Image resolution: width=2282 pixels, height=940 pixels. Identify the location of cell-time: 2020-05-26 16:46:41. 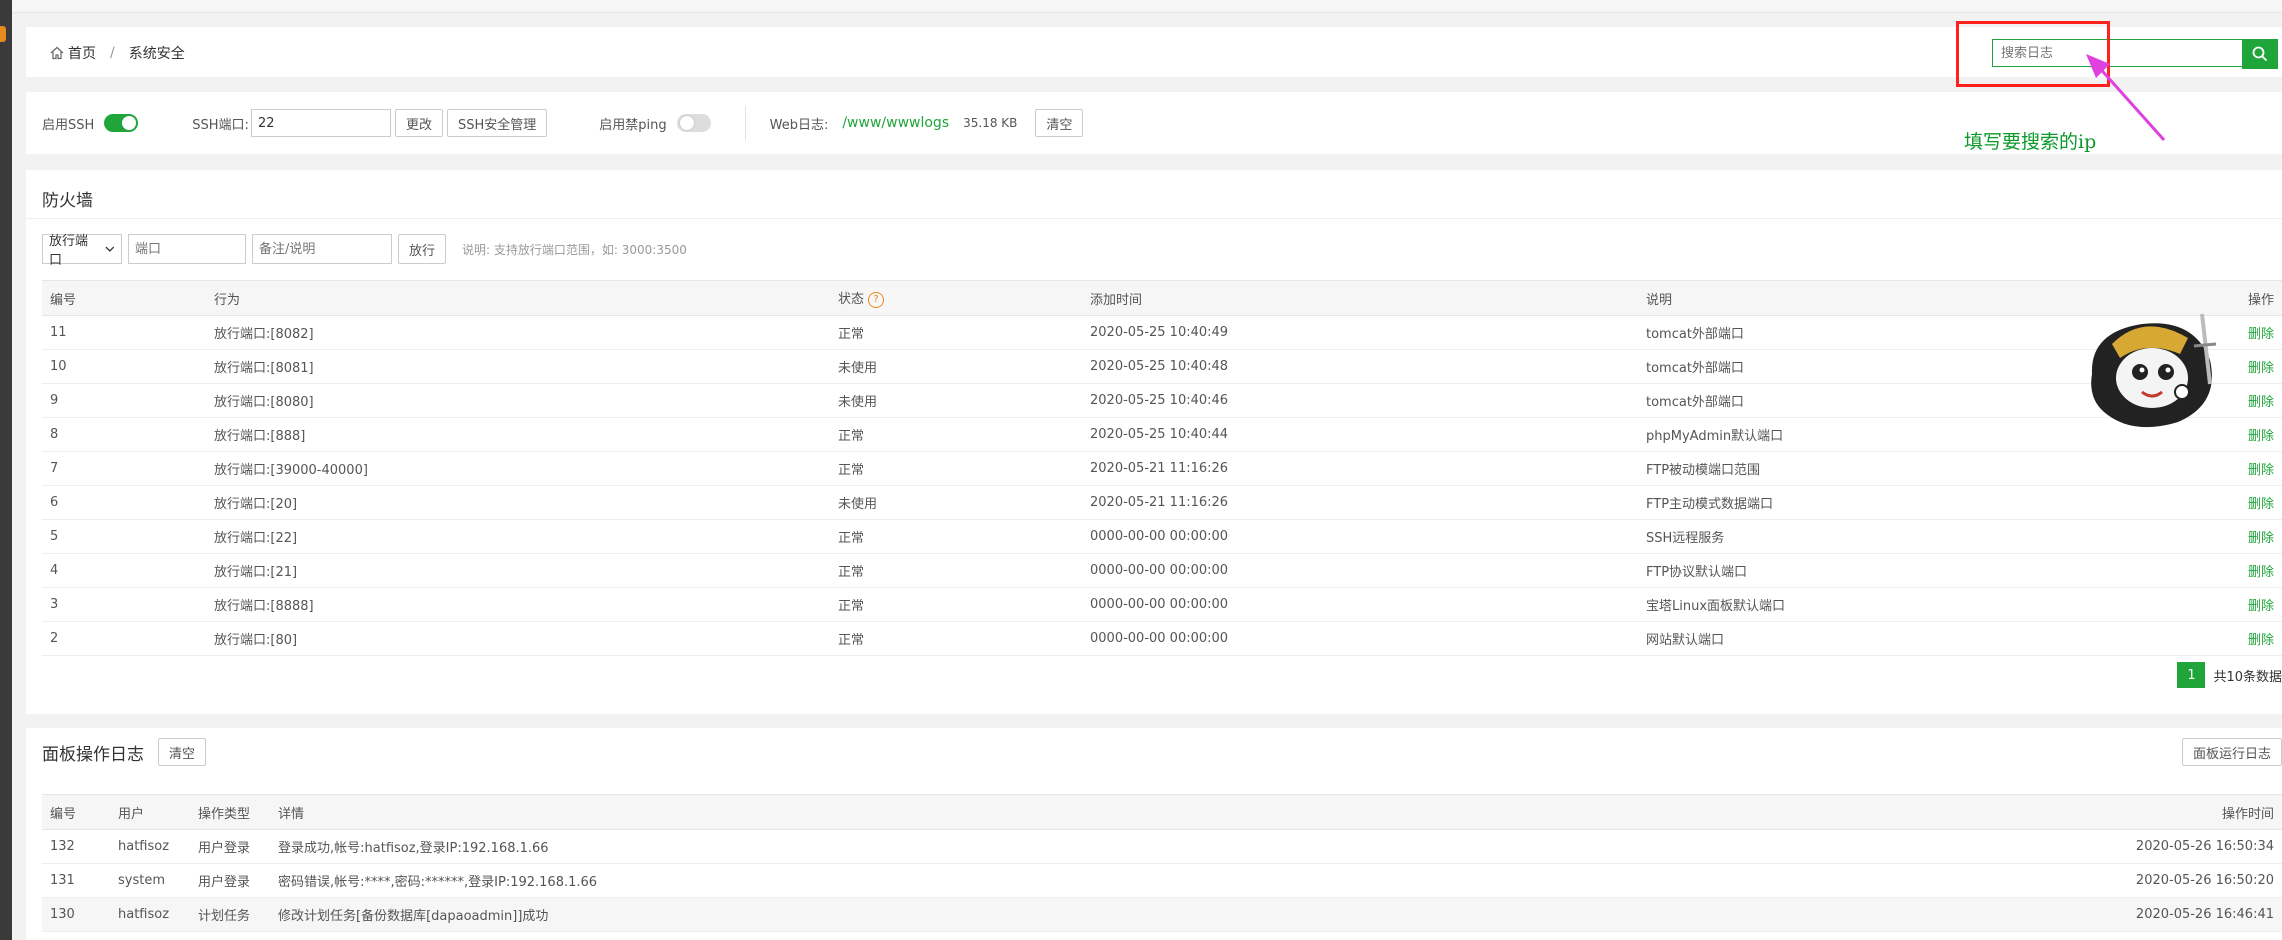
(2174, 914).